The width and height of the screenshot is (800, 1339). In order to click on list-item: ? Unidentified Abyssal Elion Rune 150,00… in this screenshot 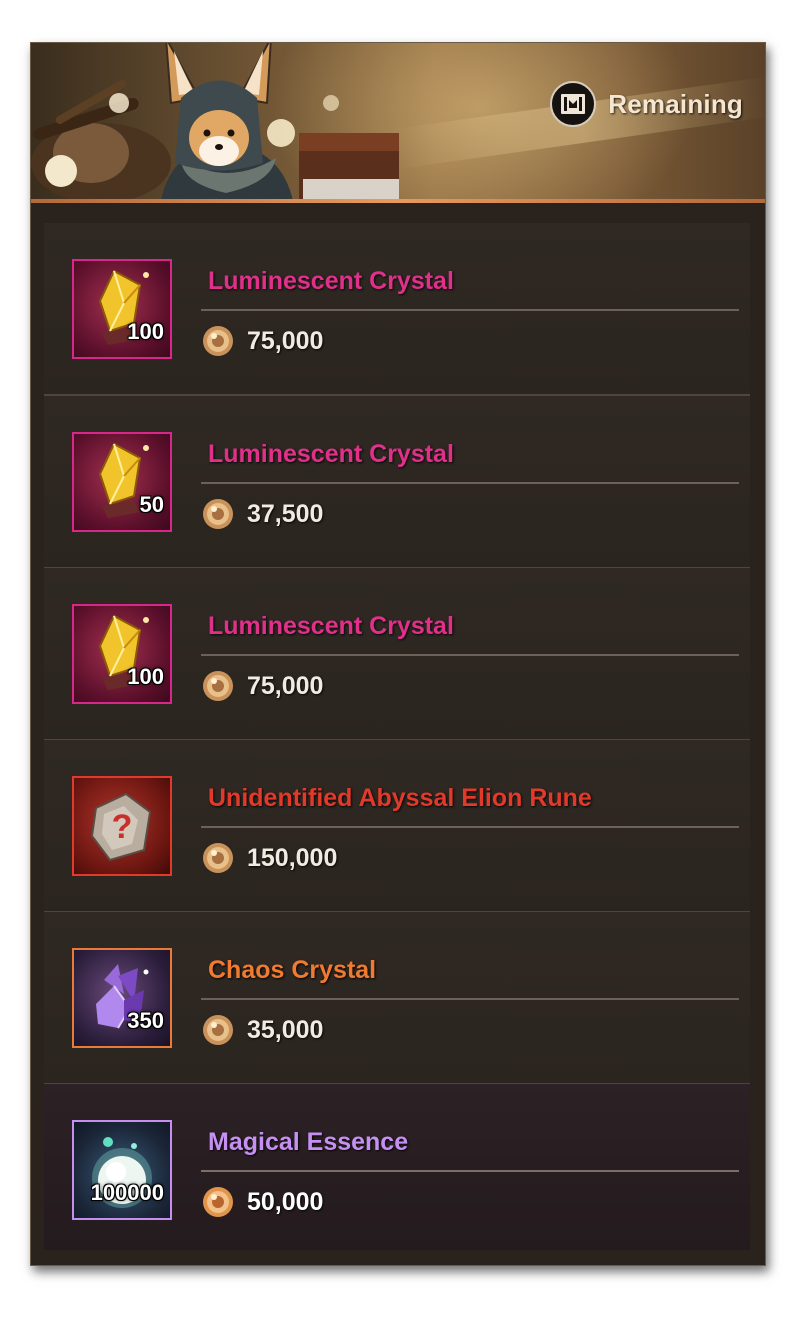, I will do `click(397, 826)`.